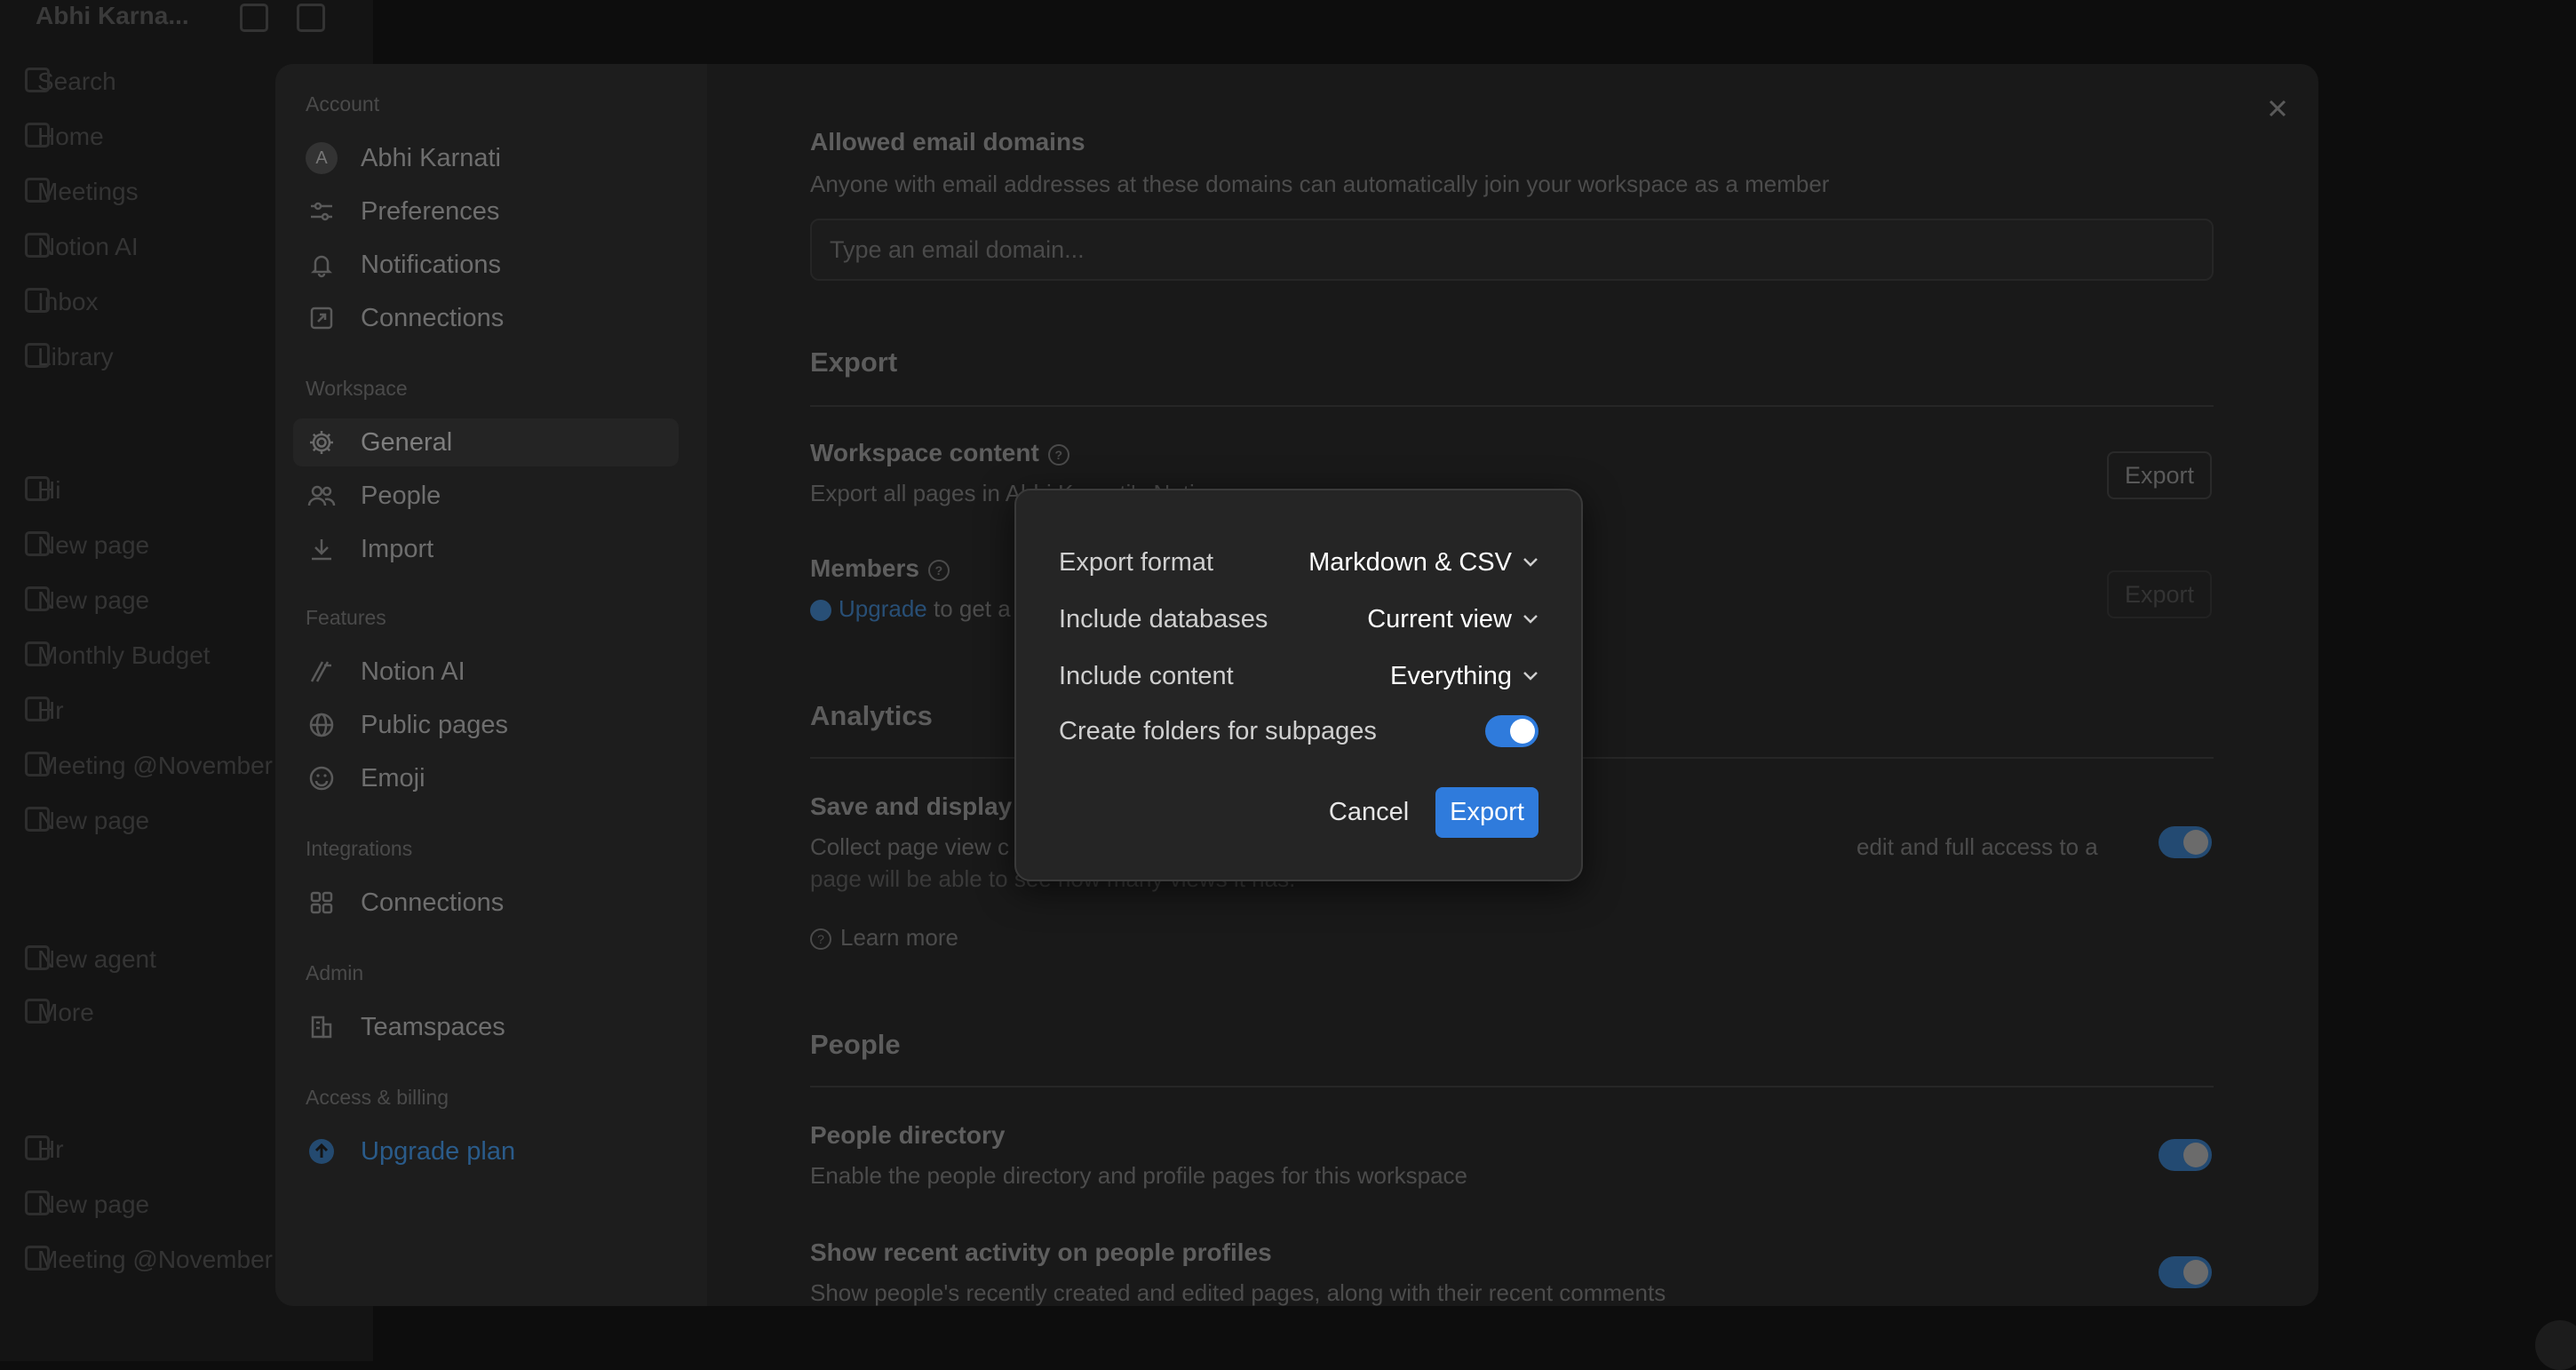  What do you see at coordinates (37, 355) in the screenshot?
I see `library-icon` at bounding box center [37, 355].